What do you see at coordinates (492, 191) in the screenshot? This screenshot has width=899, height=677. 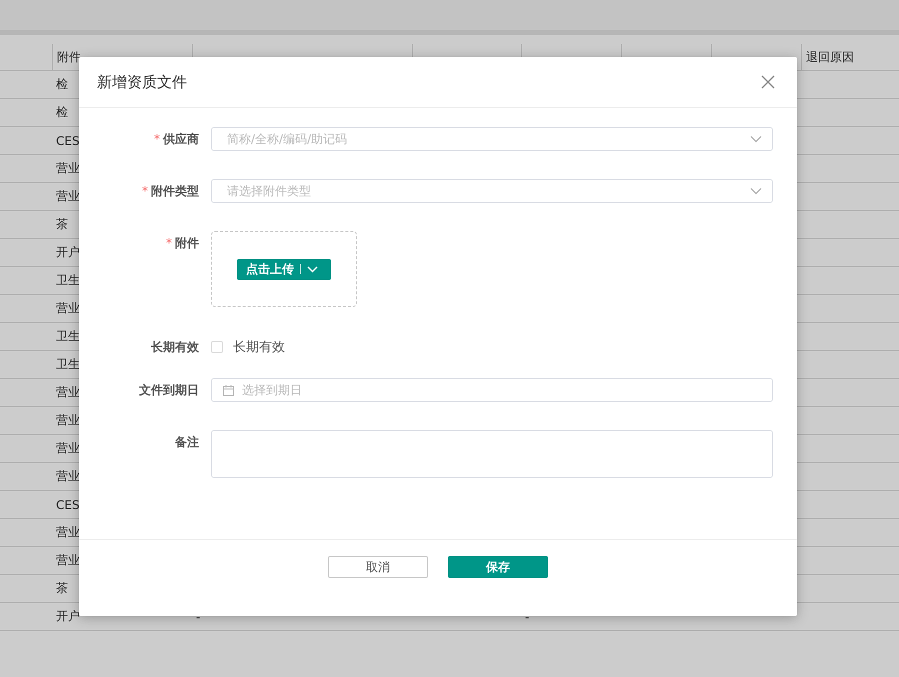 I see `select-field: 请选择附件类型` at bounding box center [492, 191].